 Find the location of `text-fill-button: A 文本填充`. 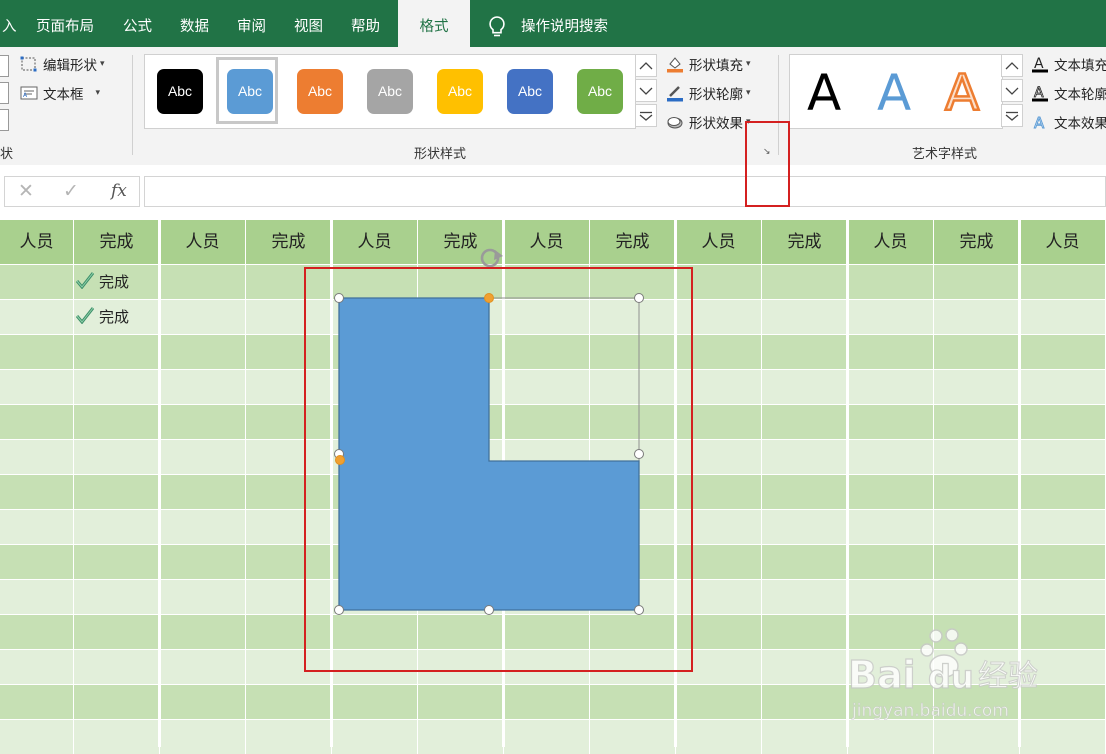

text-fill-button: A 文本填充 is located at coordinates (1068, 64).